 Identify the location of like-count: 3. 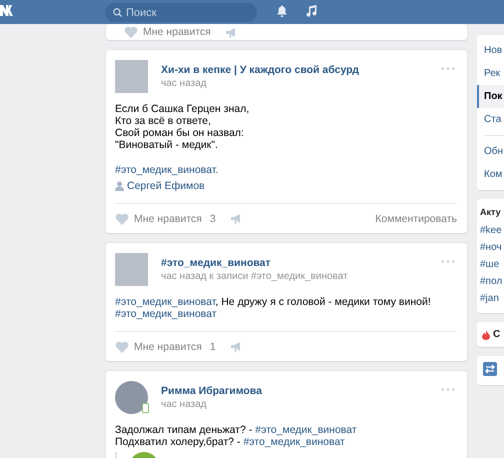
(213, 218).